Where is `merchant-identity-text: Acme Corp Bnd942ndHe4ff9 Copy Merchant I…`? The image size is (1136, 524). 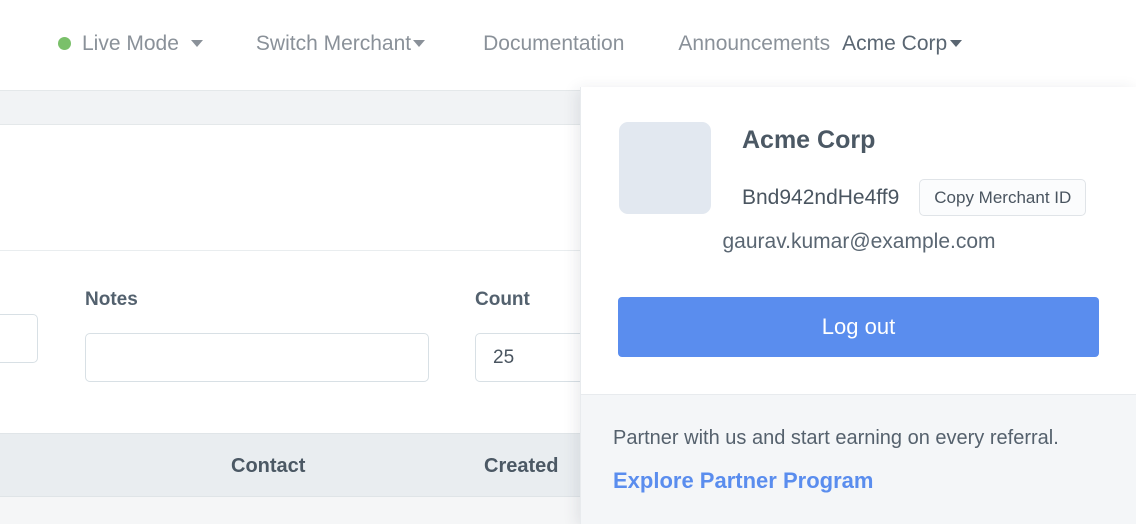
merchant-identity-text: Acme Corp Bnd942ndHe4ff9 Copy Merchant I… is located at coordinates (914, 169).